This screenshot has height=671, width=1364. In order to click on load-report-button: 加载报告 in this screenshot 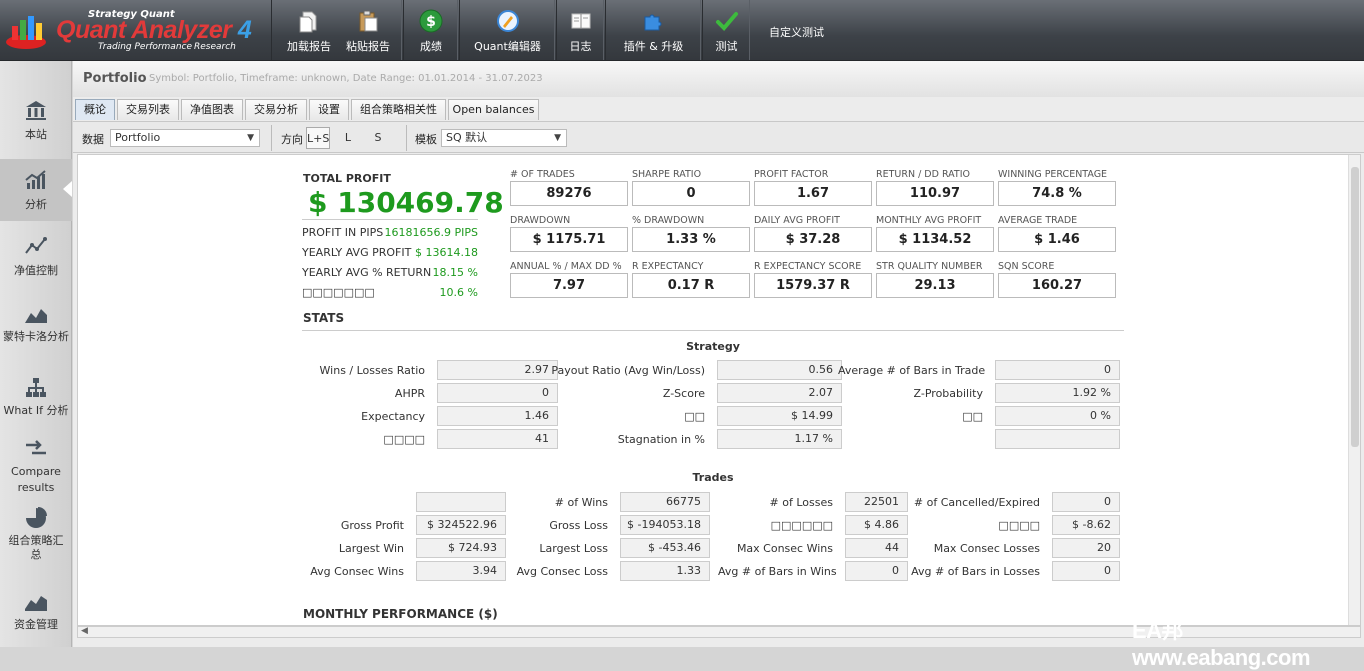, I will do `click(309, 30)`.